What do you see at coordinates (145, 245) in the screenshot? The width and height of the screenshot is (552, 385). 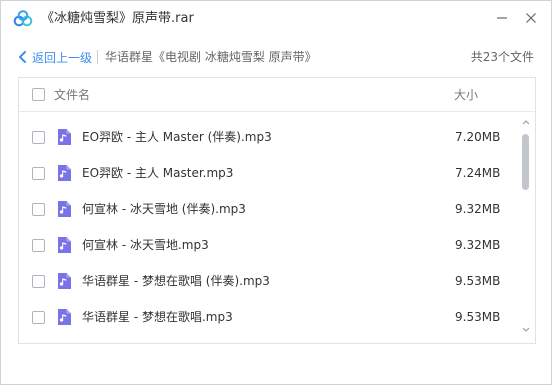 I see `file-name: 何宣林 - 冰天雪地.mp3` at bounding box center [145, 245].